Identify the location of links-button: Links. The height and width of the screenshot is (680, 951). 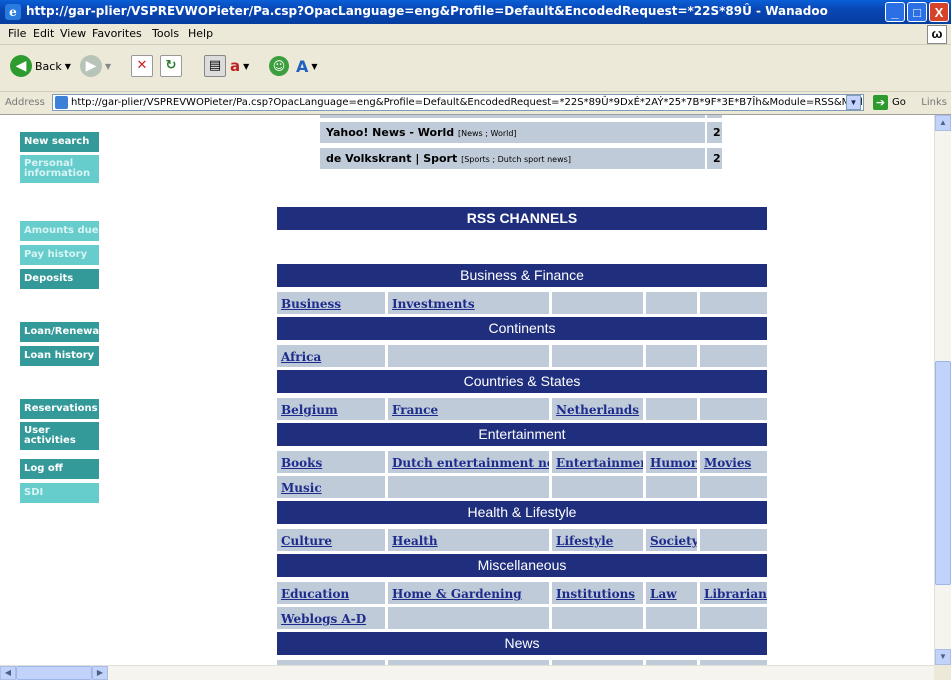
(934, 102).